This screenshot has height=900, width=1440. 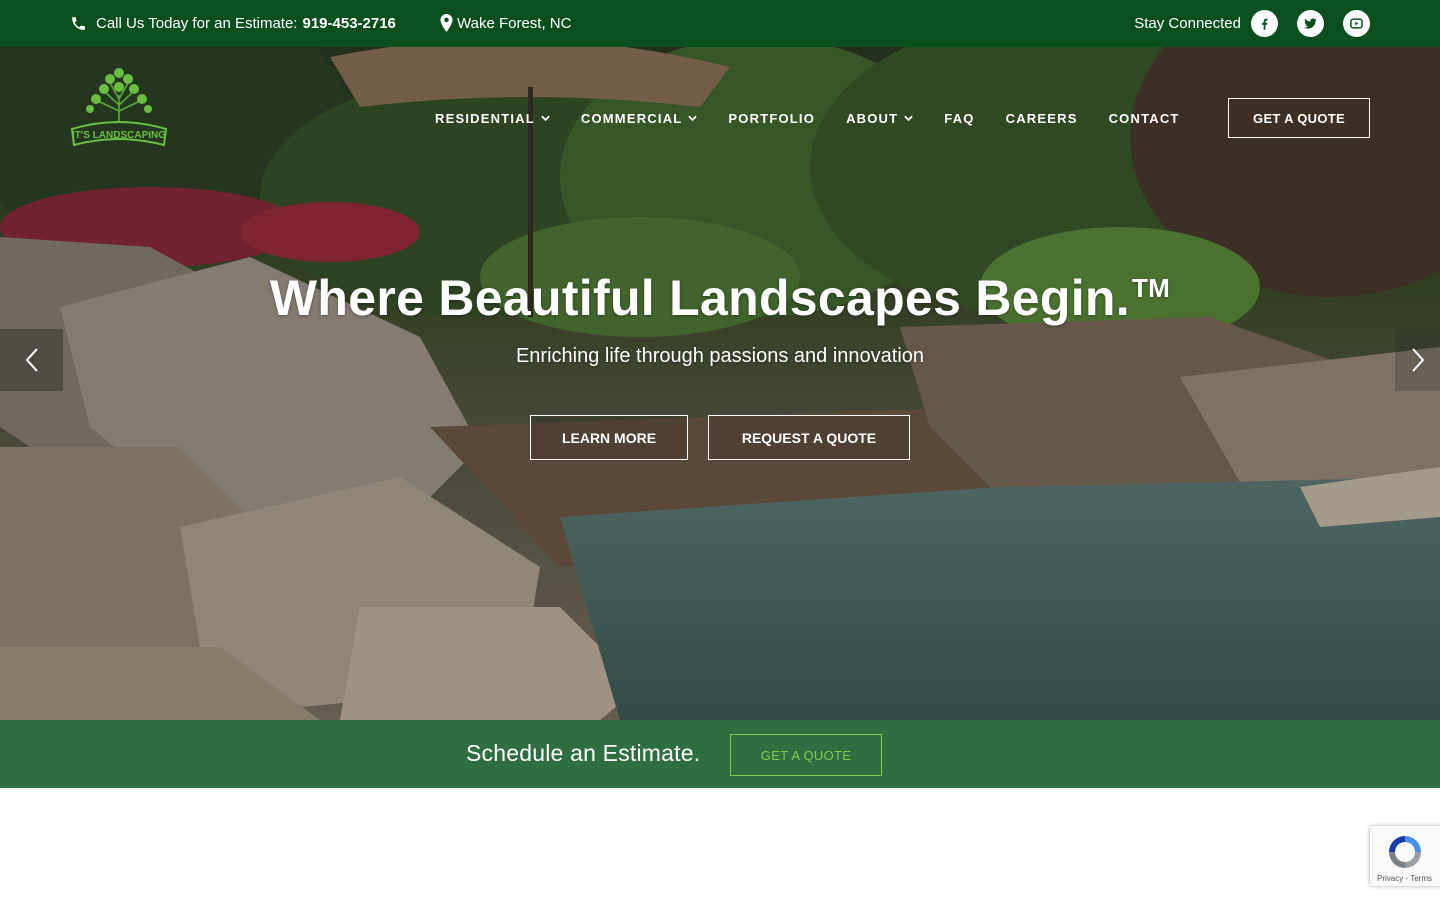 I want to click on nav-faq: FAQ, so click(x=959, y=118).